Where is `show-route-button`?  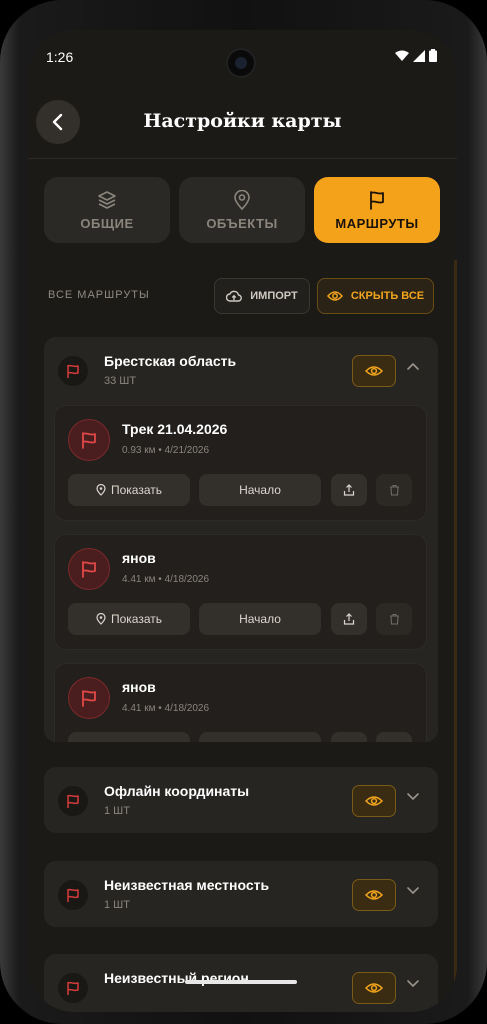
show-route-button is located at coordinates (129, 737).